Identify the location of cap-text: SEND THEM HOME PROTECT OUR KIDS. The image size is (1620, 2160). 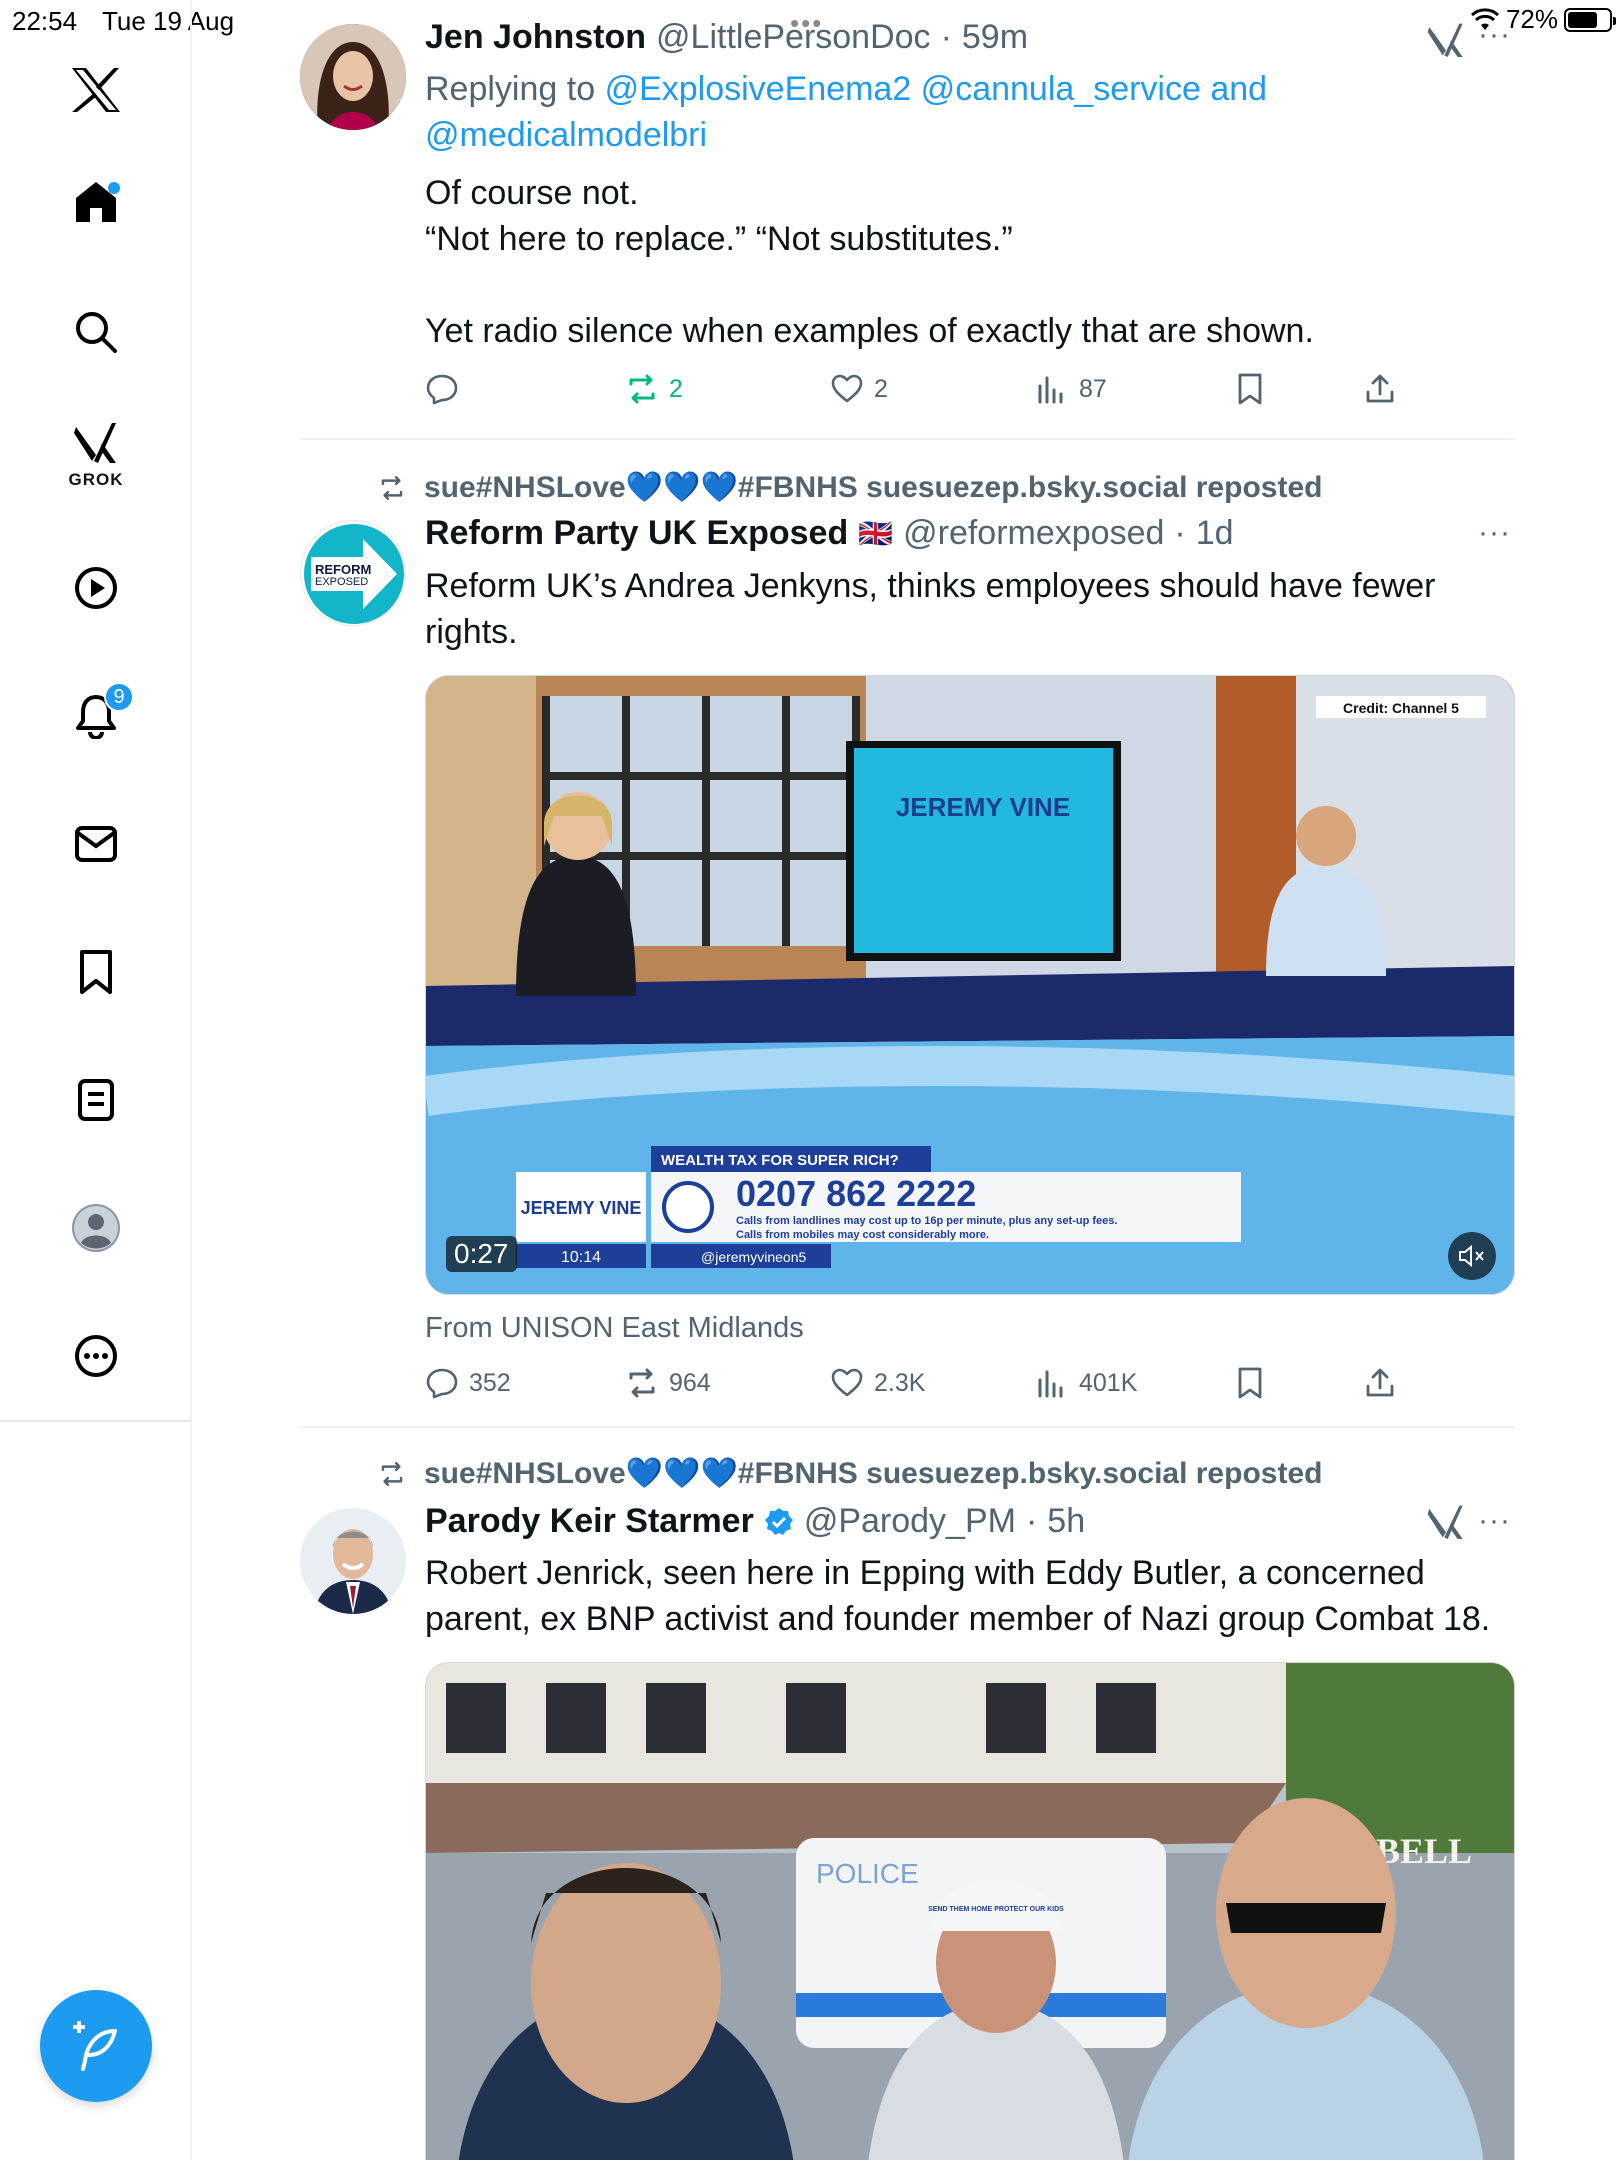
(996, 1909).